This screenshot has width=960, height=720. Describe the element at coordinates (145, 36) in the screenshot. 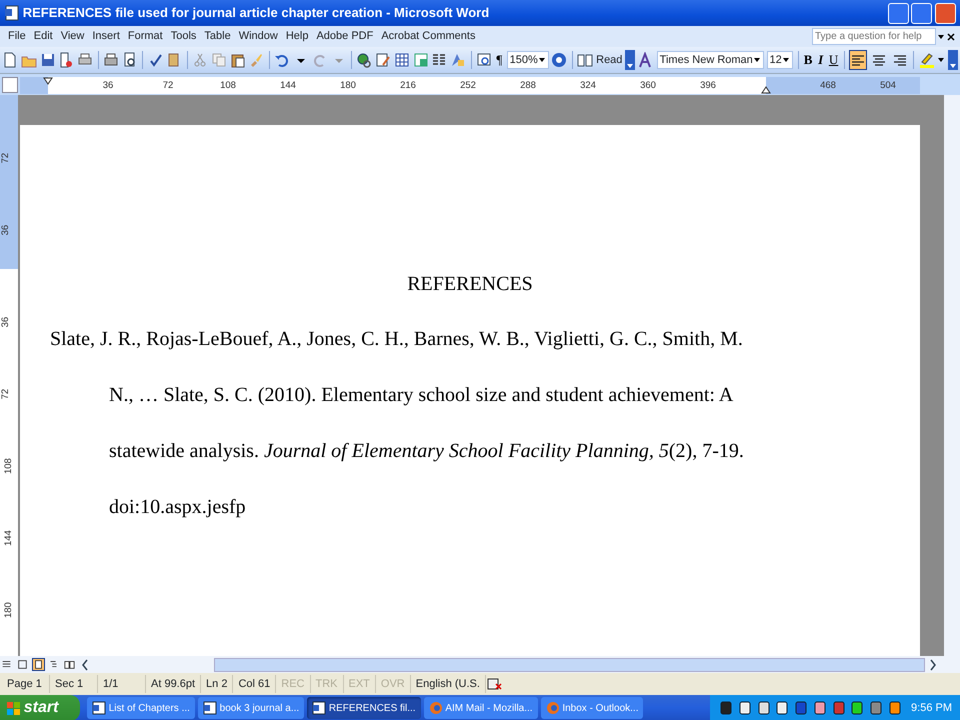

I see `menu-item: Format` at that location.